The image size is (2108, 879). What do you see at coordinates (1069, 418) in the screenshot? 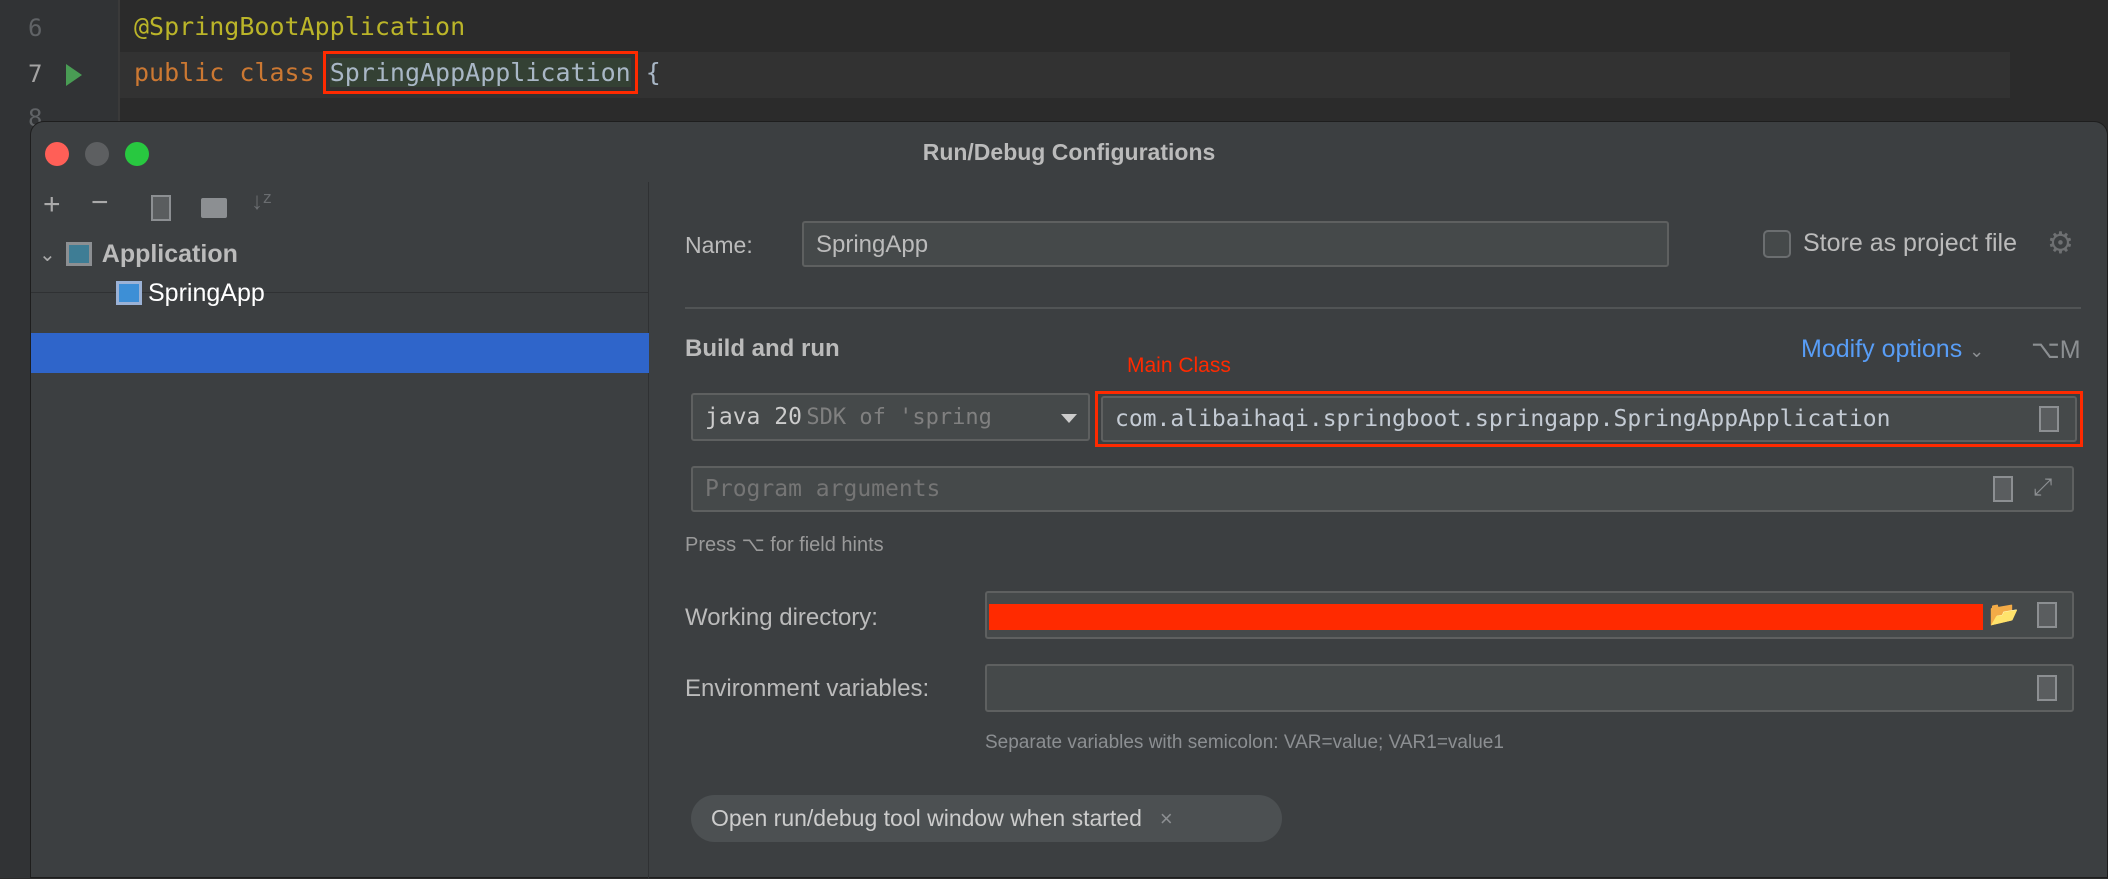
I see `dropdown-arrow-icon` at bounding box center [1069, 418].